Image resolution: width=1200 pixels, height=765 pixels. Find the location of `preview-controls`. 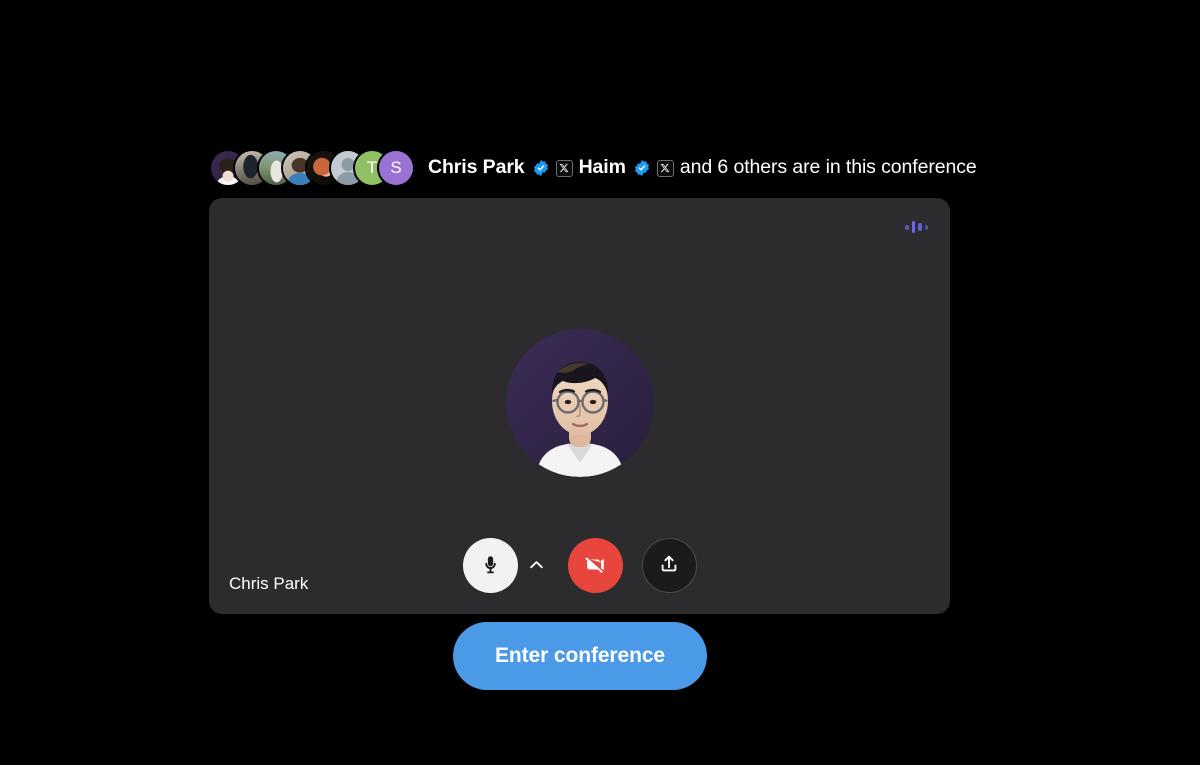

preview-controls is located at coordinates (579, 565).